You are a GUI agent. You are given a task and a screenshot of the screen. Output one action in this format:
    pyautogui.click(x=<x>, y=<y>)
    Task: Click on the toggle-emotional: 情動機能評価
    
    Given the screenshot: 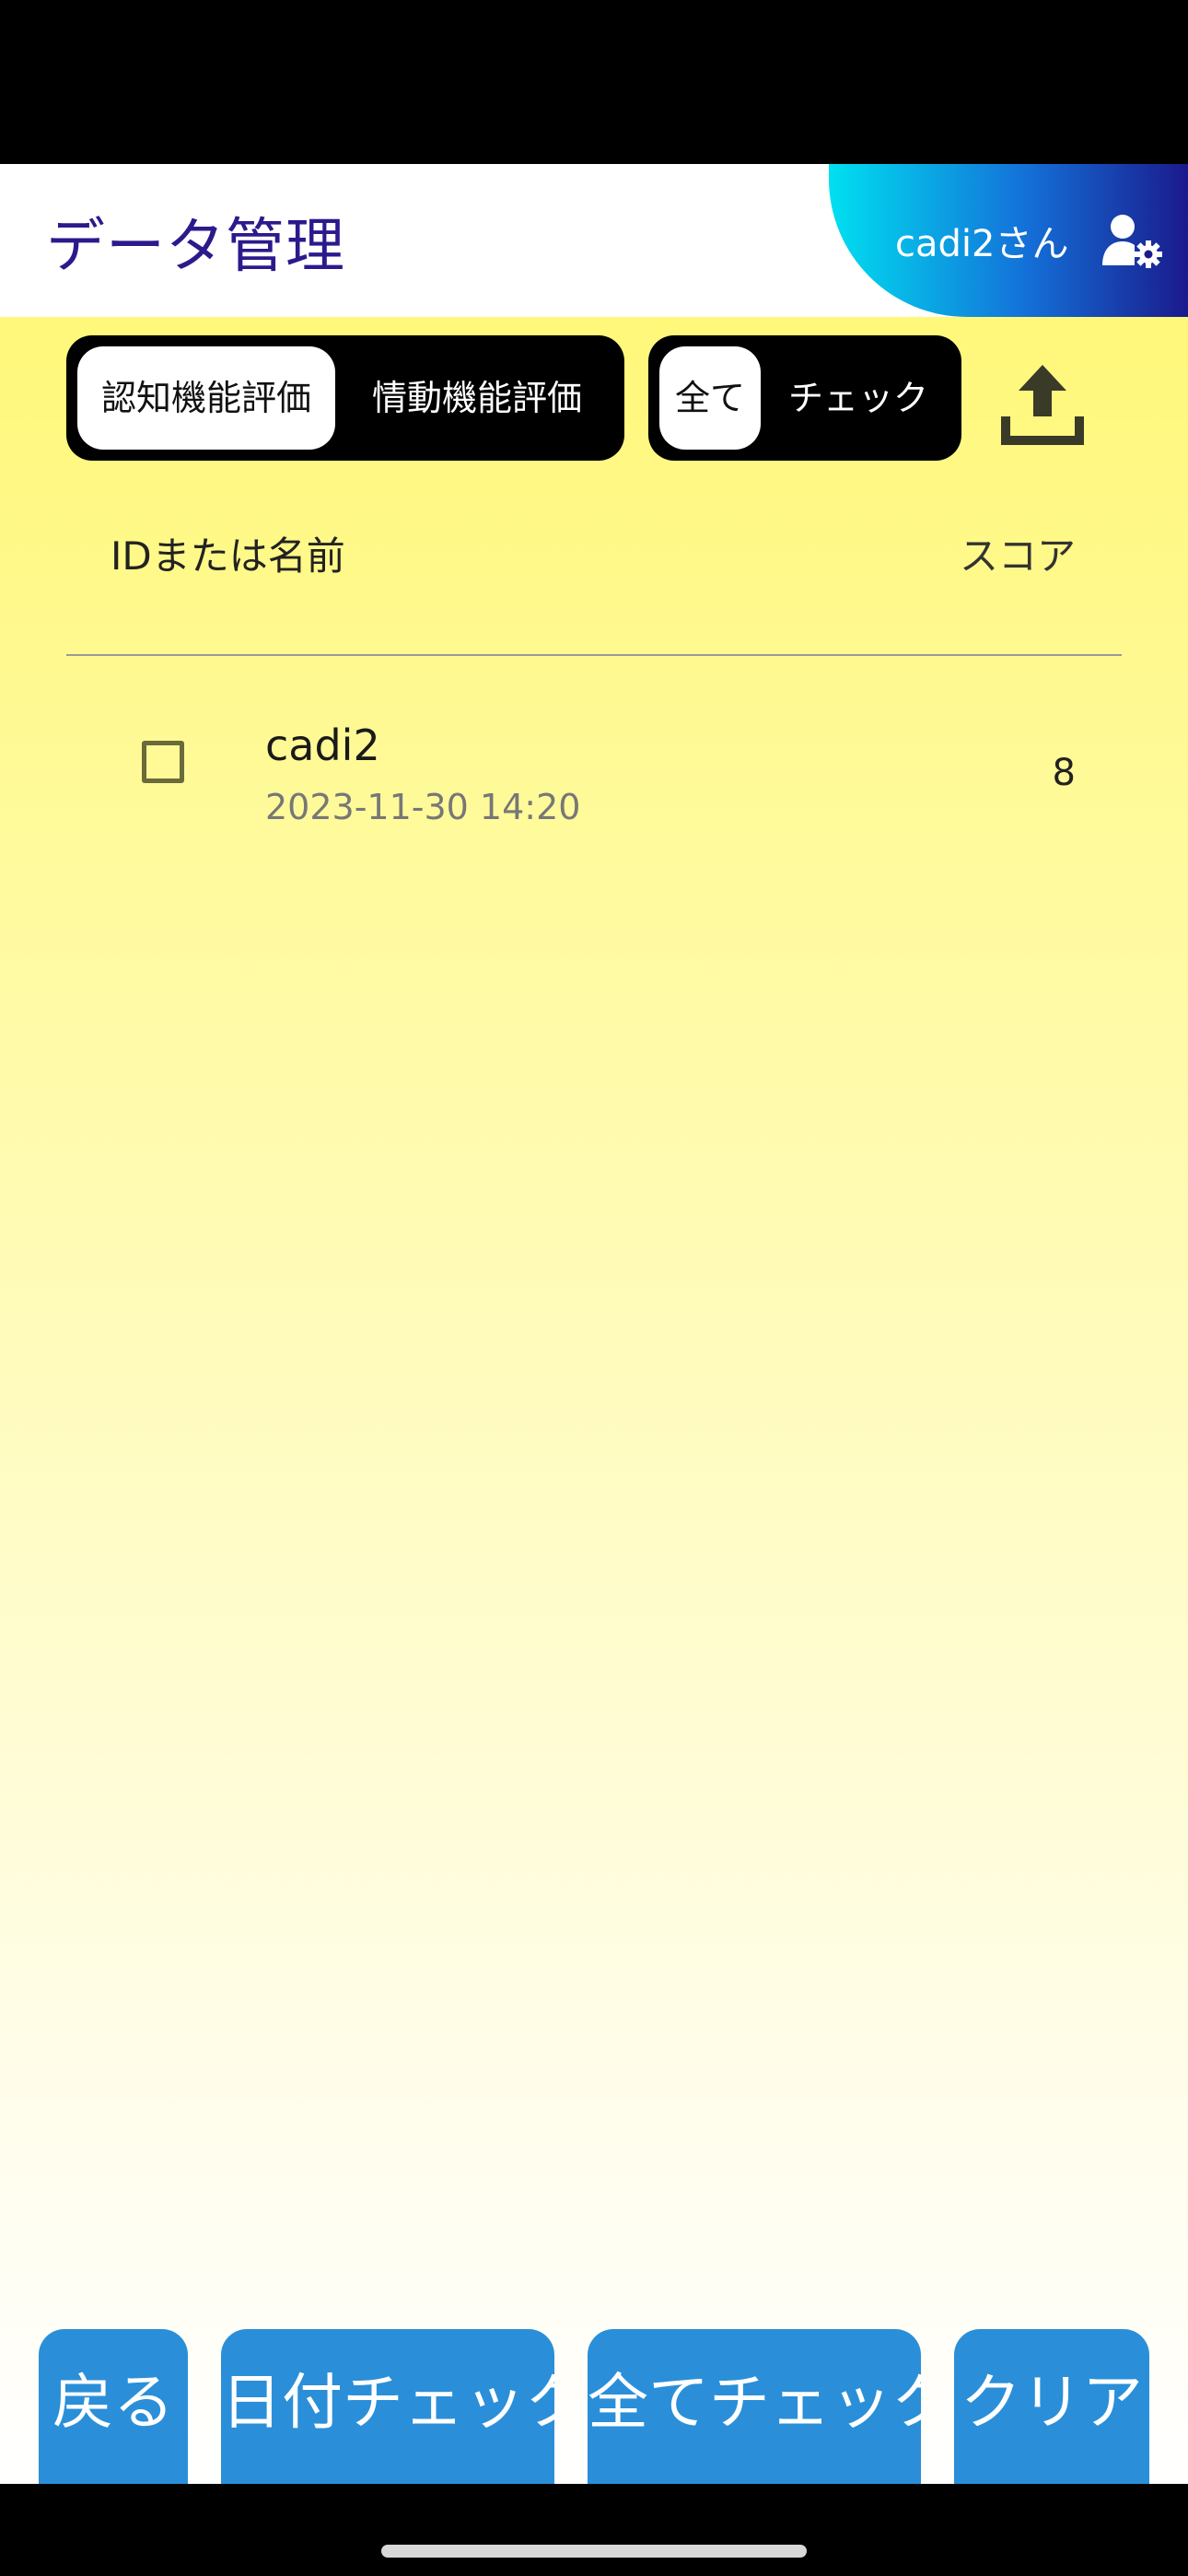 What is the action you would take?
    pyautogui.click(x=477, y=398)
    